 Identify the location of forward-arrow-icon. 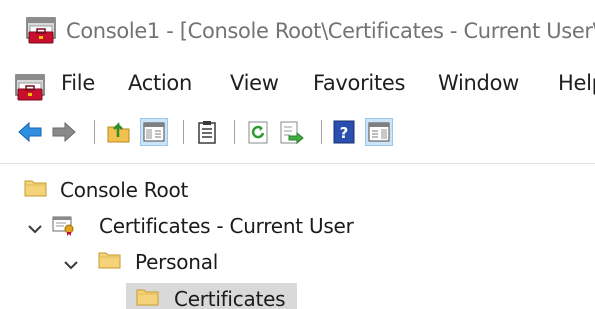
(64, 132).